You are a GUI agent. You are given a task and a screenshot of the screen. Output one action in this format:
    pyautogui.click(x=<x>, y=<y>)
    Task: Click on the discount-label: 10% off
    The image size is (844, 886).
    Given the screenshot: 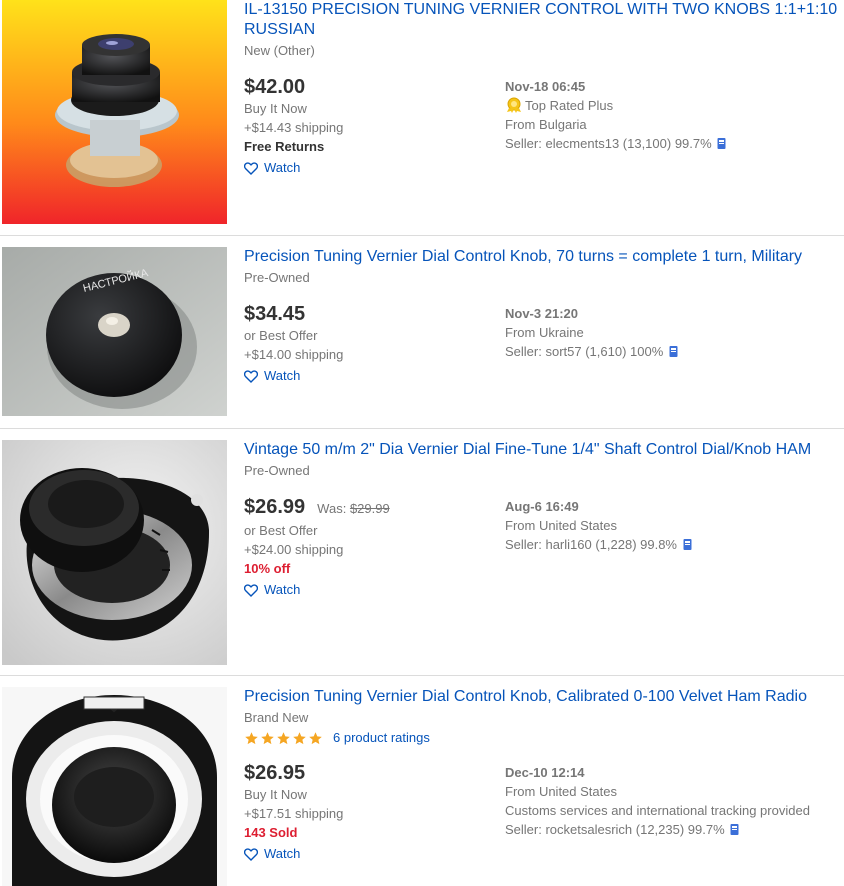 What is the action you would take?
    pyautogui.click(x=267, y=568)
    